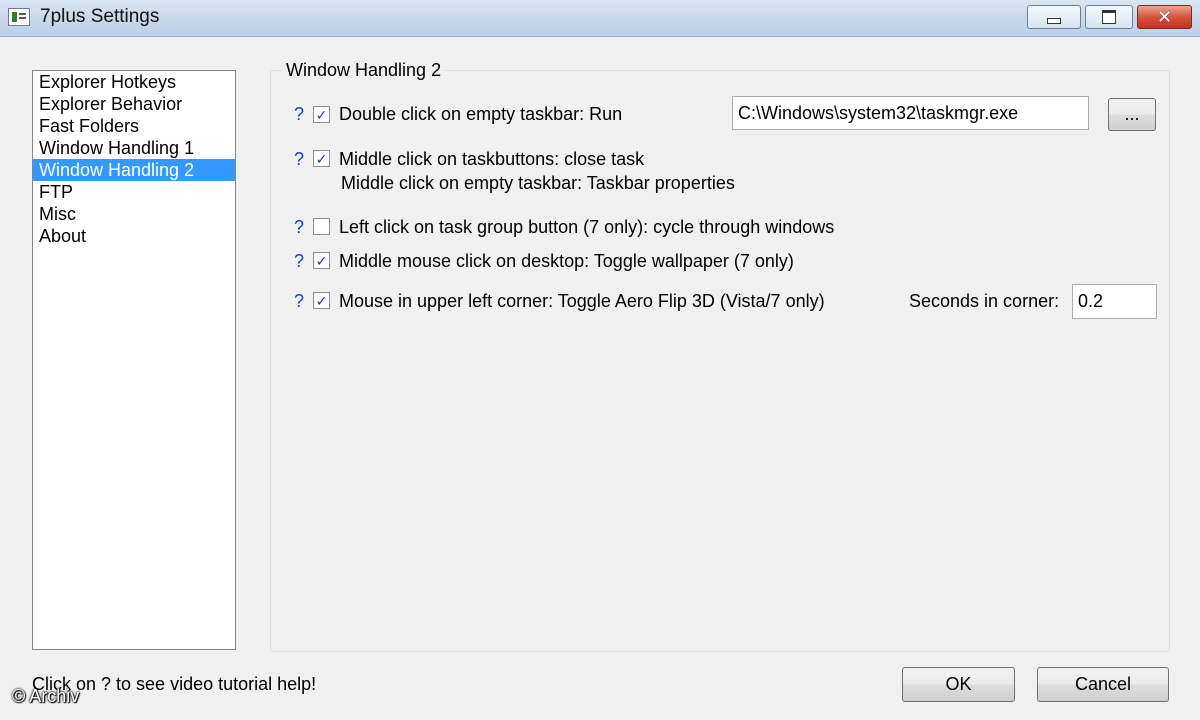  What do you see at coordinates (321, 226) in the screenshot?
I see `left-click-checkbox` at bounding box center [321, 226].